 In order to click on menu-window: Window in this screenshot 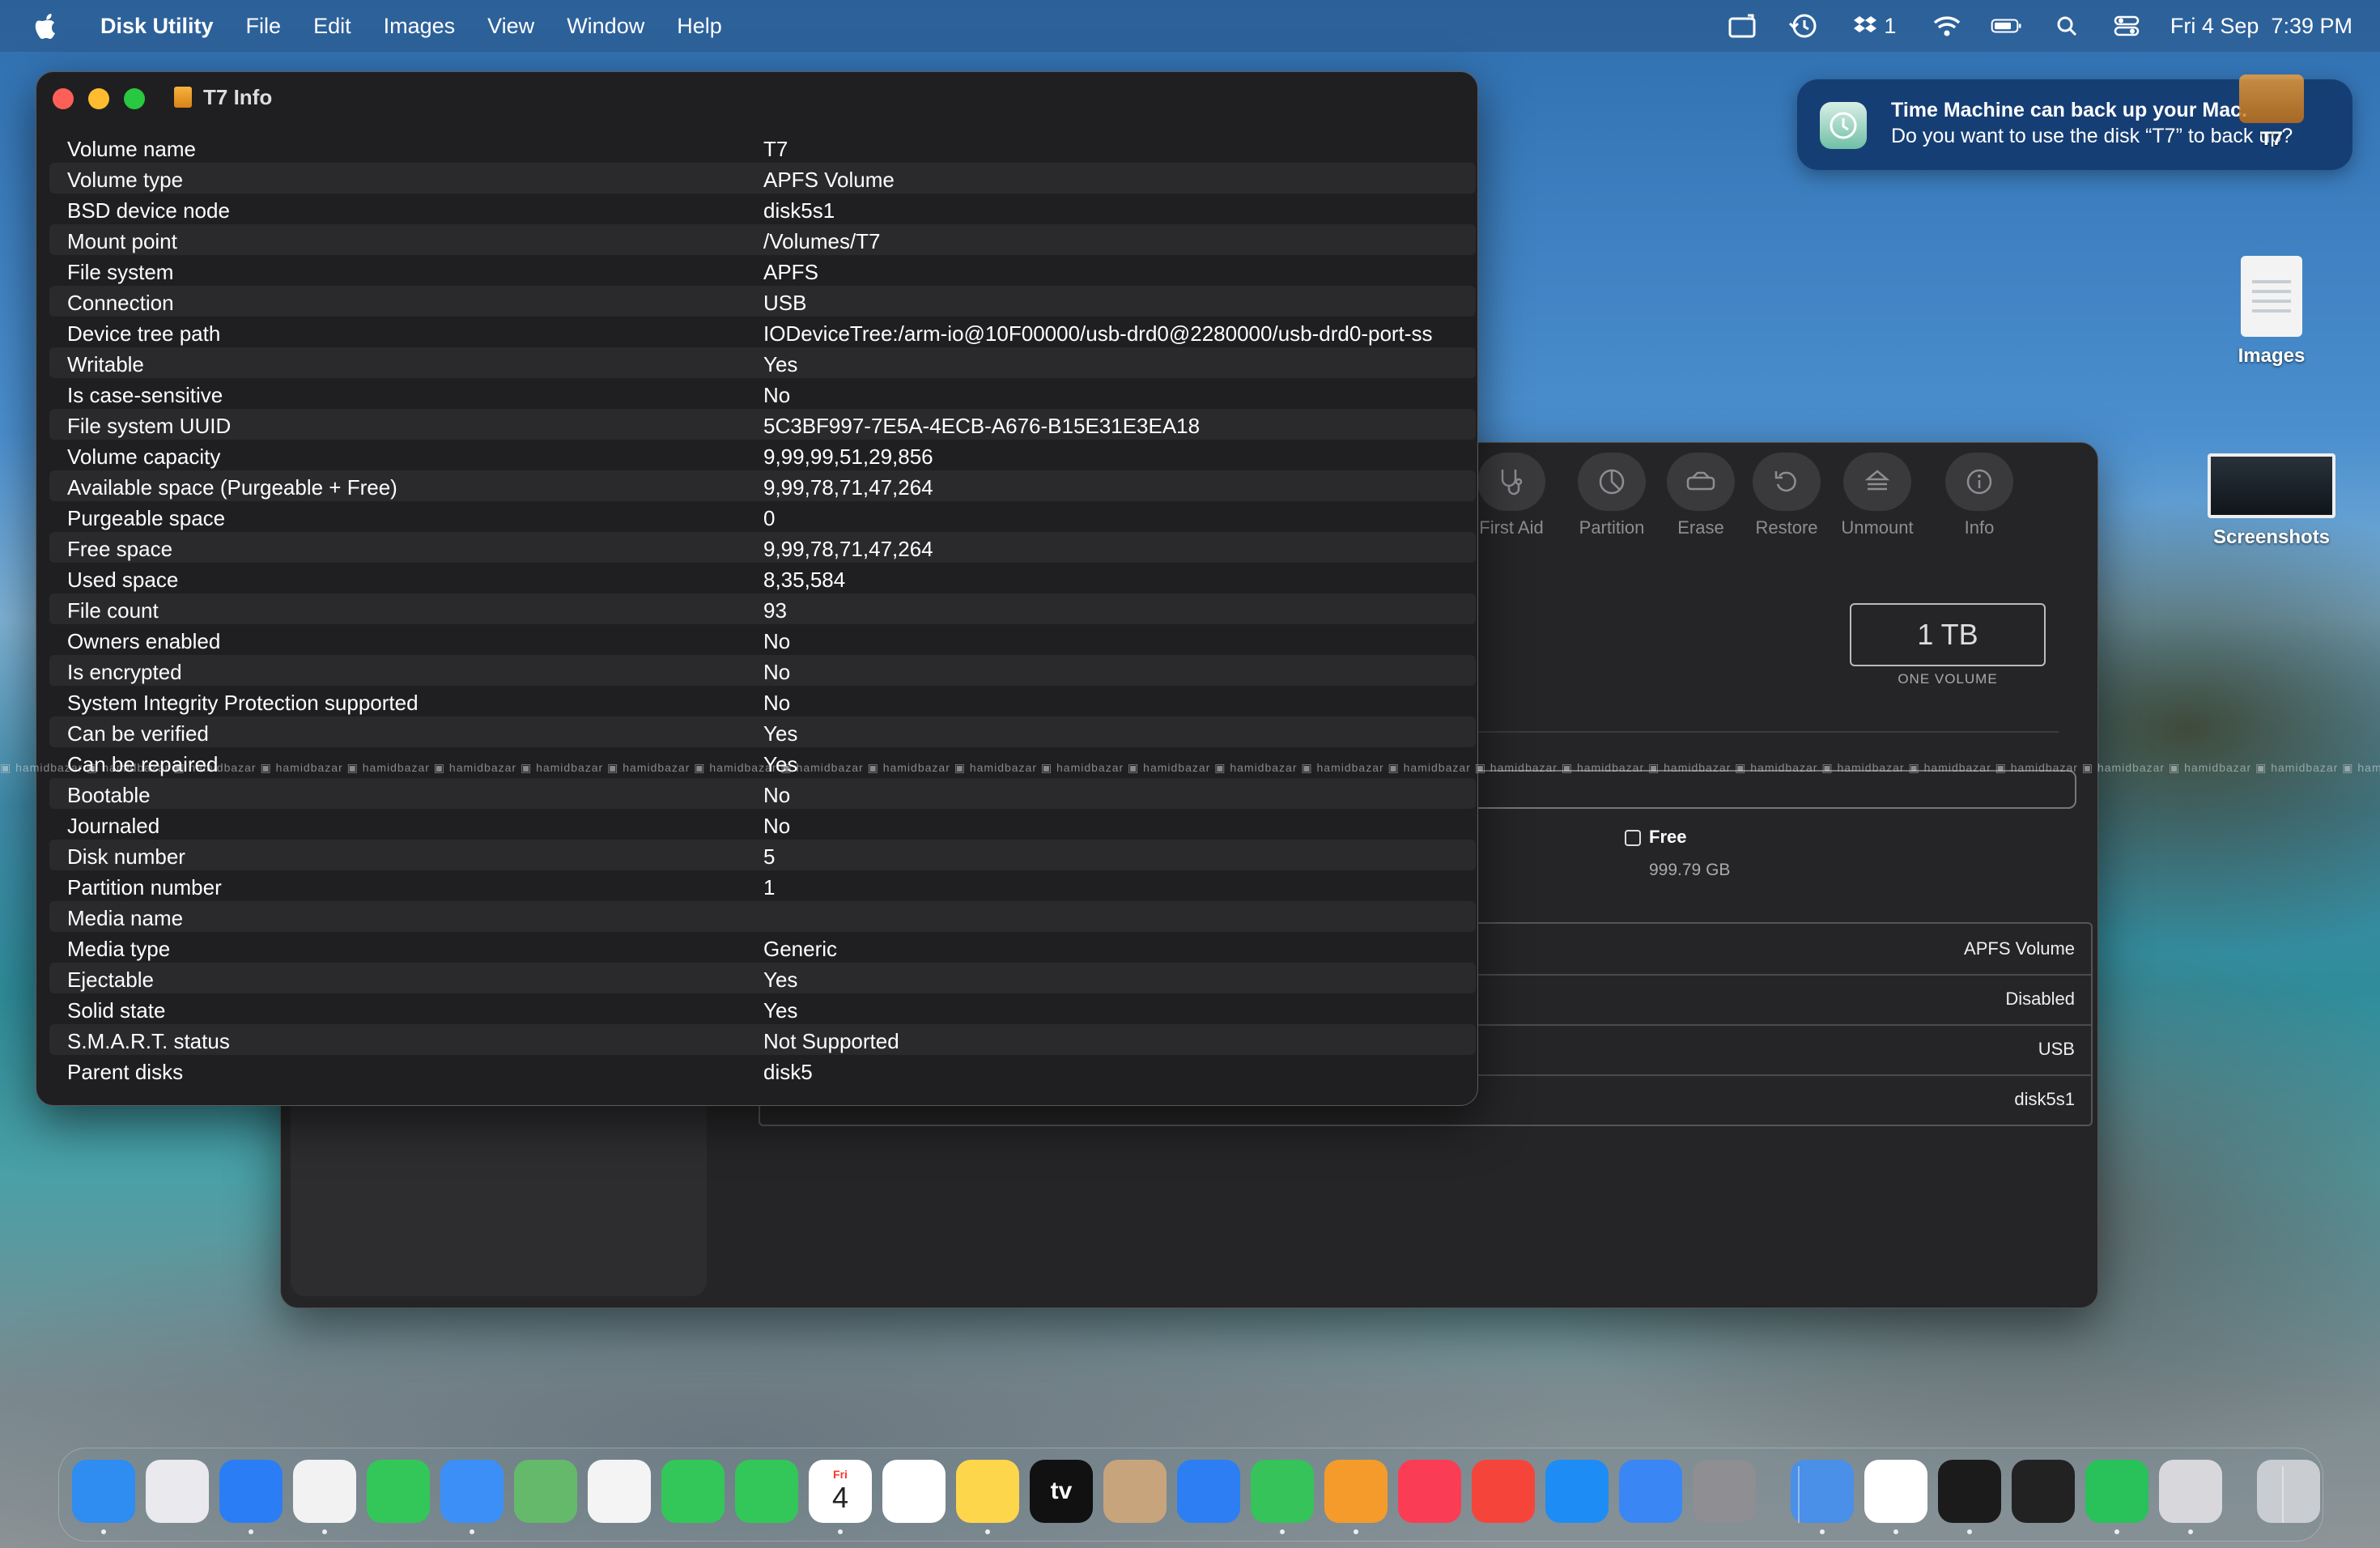, I will do `click(605, 27)`.